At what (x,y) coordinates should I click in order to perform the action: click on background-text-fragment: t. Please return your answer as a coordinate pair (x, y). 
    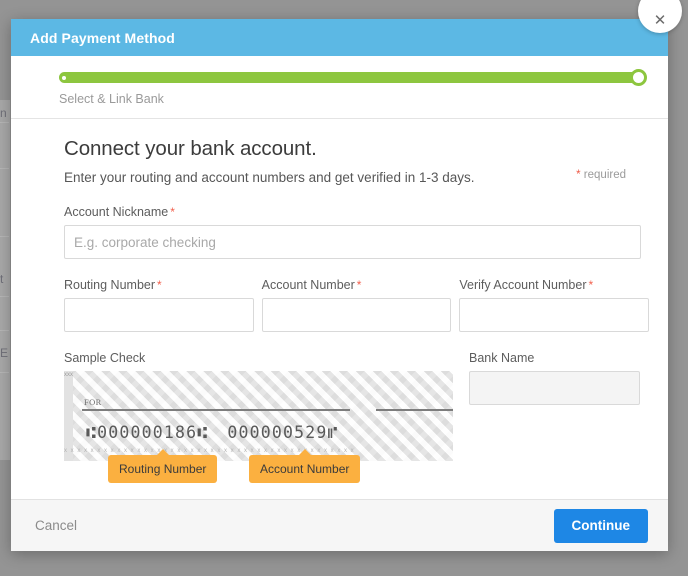
    Looking at the image, I should click on (2, 279).